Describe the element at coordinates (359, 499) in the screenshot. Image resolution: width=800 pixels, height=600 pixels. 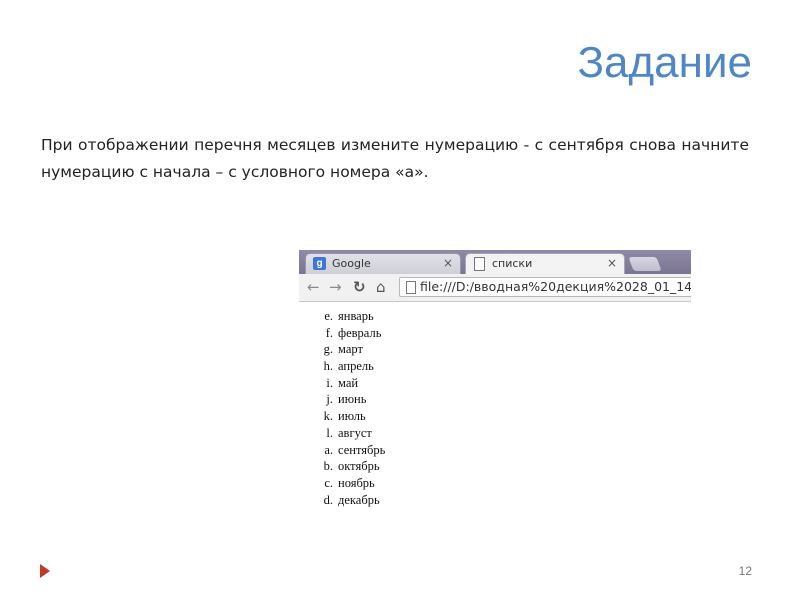
I see `month-label: декабрь` at that location.